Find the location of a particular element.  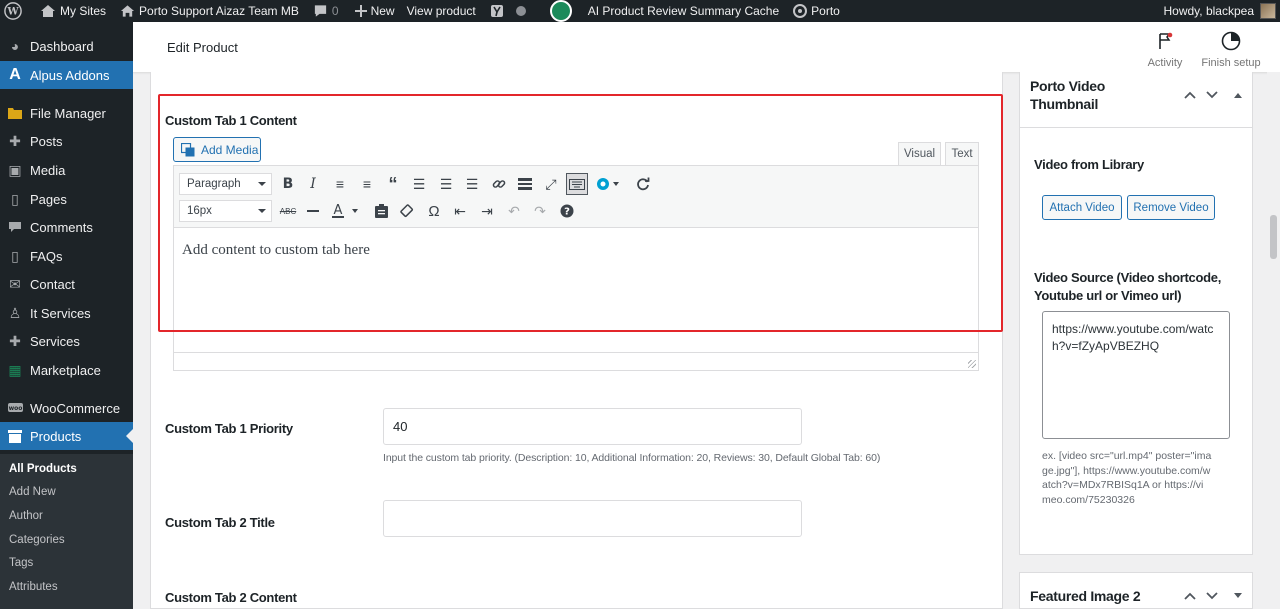

view-product-label: View product is located at coordinates (441, 11).